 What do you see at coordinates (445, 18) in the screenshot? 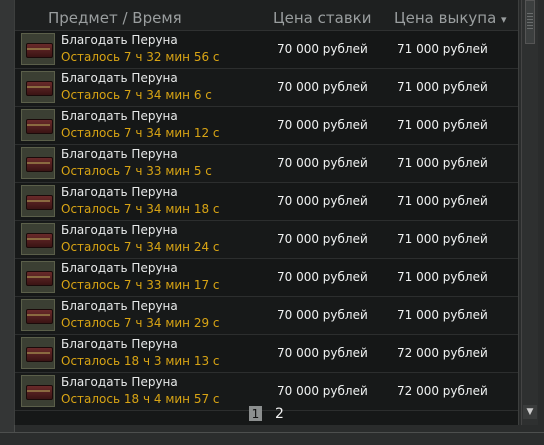
I see `column-buyout-label: Цена выкупа` at bounding box center [445, 18].